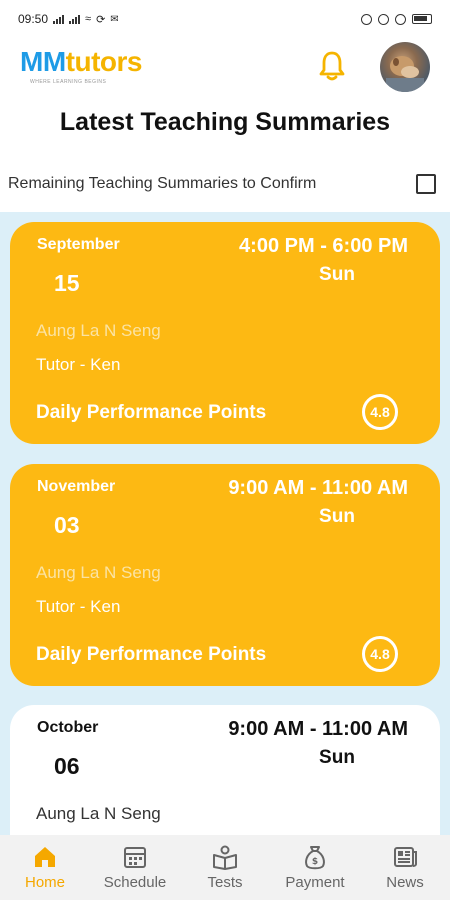  What do you see at coordinates (68, 82) in the screenshot?
I see `logo-tagline: WHERE LEARNING BEGINS` at bounding box center [68, 82].